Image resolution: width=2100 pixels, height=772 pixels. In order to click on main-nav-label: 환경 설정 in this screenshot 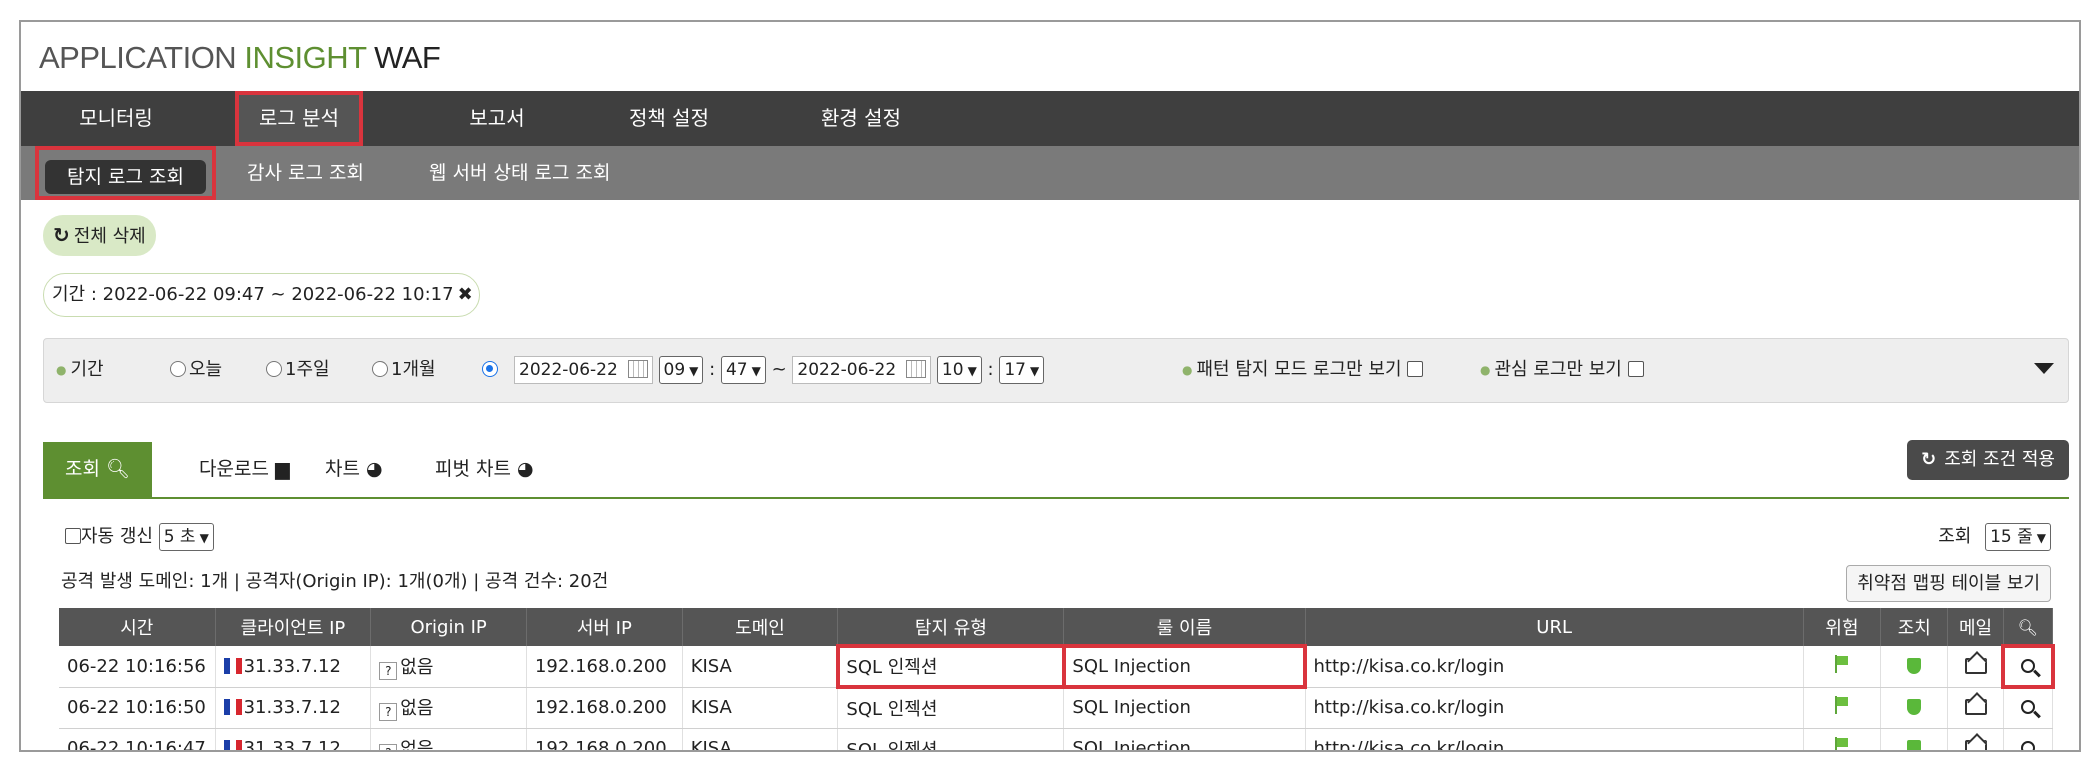, I will do `click(861, 118)`.